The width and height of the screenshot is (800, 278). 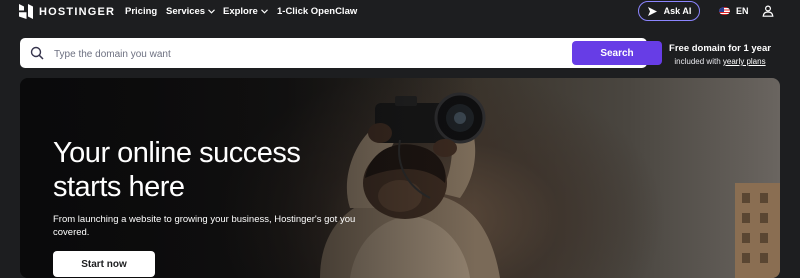 I want to click on promo-subtitle-text: included with, so click(x=697, y=61).